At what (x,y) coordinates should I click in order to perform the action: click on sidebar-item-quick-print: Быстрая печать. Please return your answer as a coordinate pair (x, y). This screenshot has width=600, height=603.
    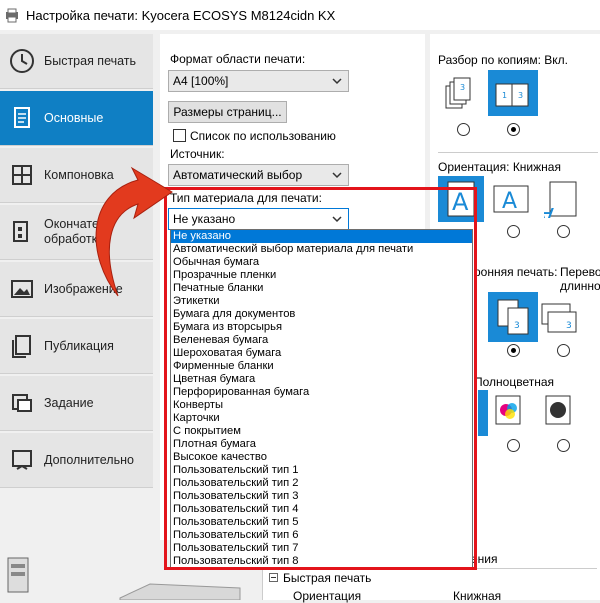
    Looking at the image, I should click on (76, 61).